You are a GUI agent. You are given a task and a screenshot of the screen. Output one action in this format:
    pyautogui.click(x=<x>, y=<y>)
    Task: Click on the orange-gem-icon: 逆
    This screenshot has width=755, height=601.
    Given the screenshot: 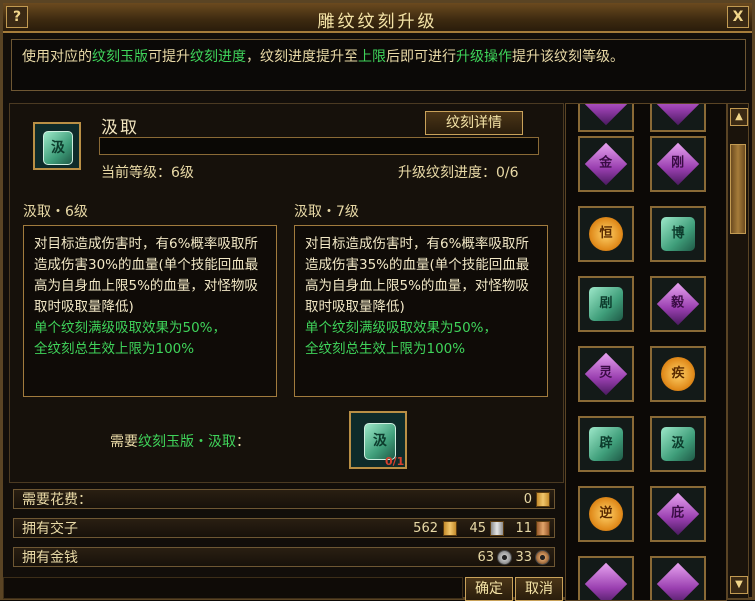 What is the action you would take?
    pyautogui.click(x=606, y=514)
    